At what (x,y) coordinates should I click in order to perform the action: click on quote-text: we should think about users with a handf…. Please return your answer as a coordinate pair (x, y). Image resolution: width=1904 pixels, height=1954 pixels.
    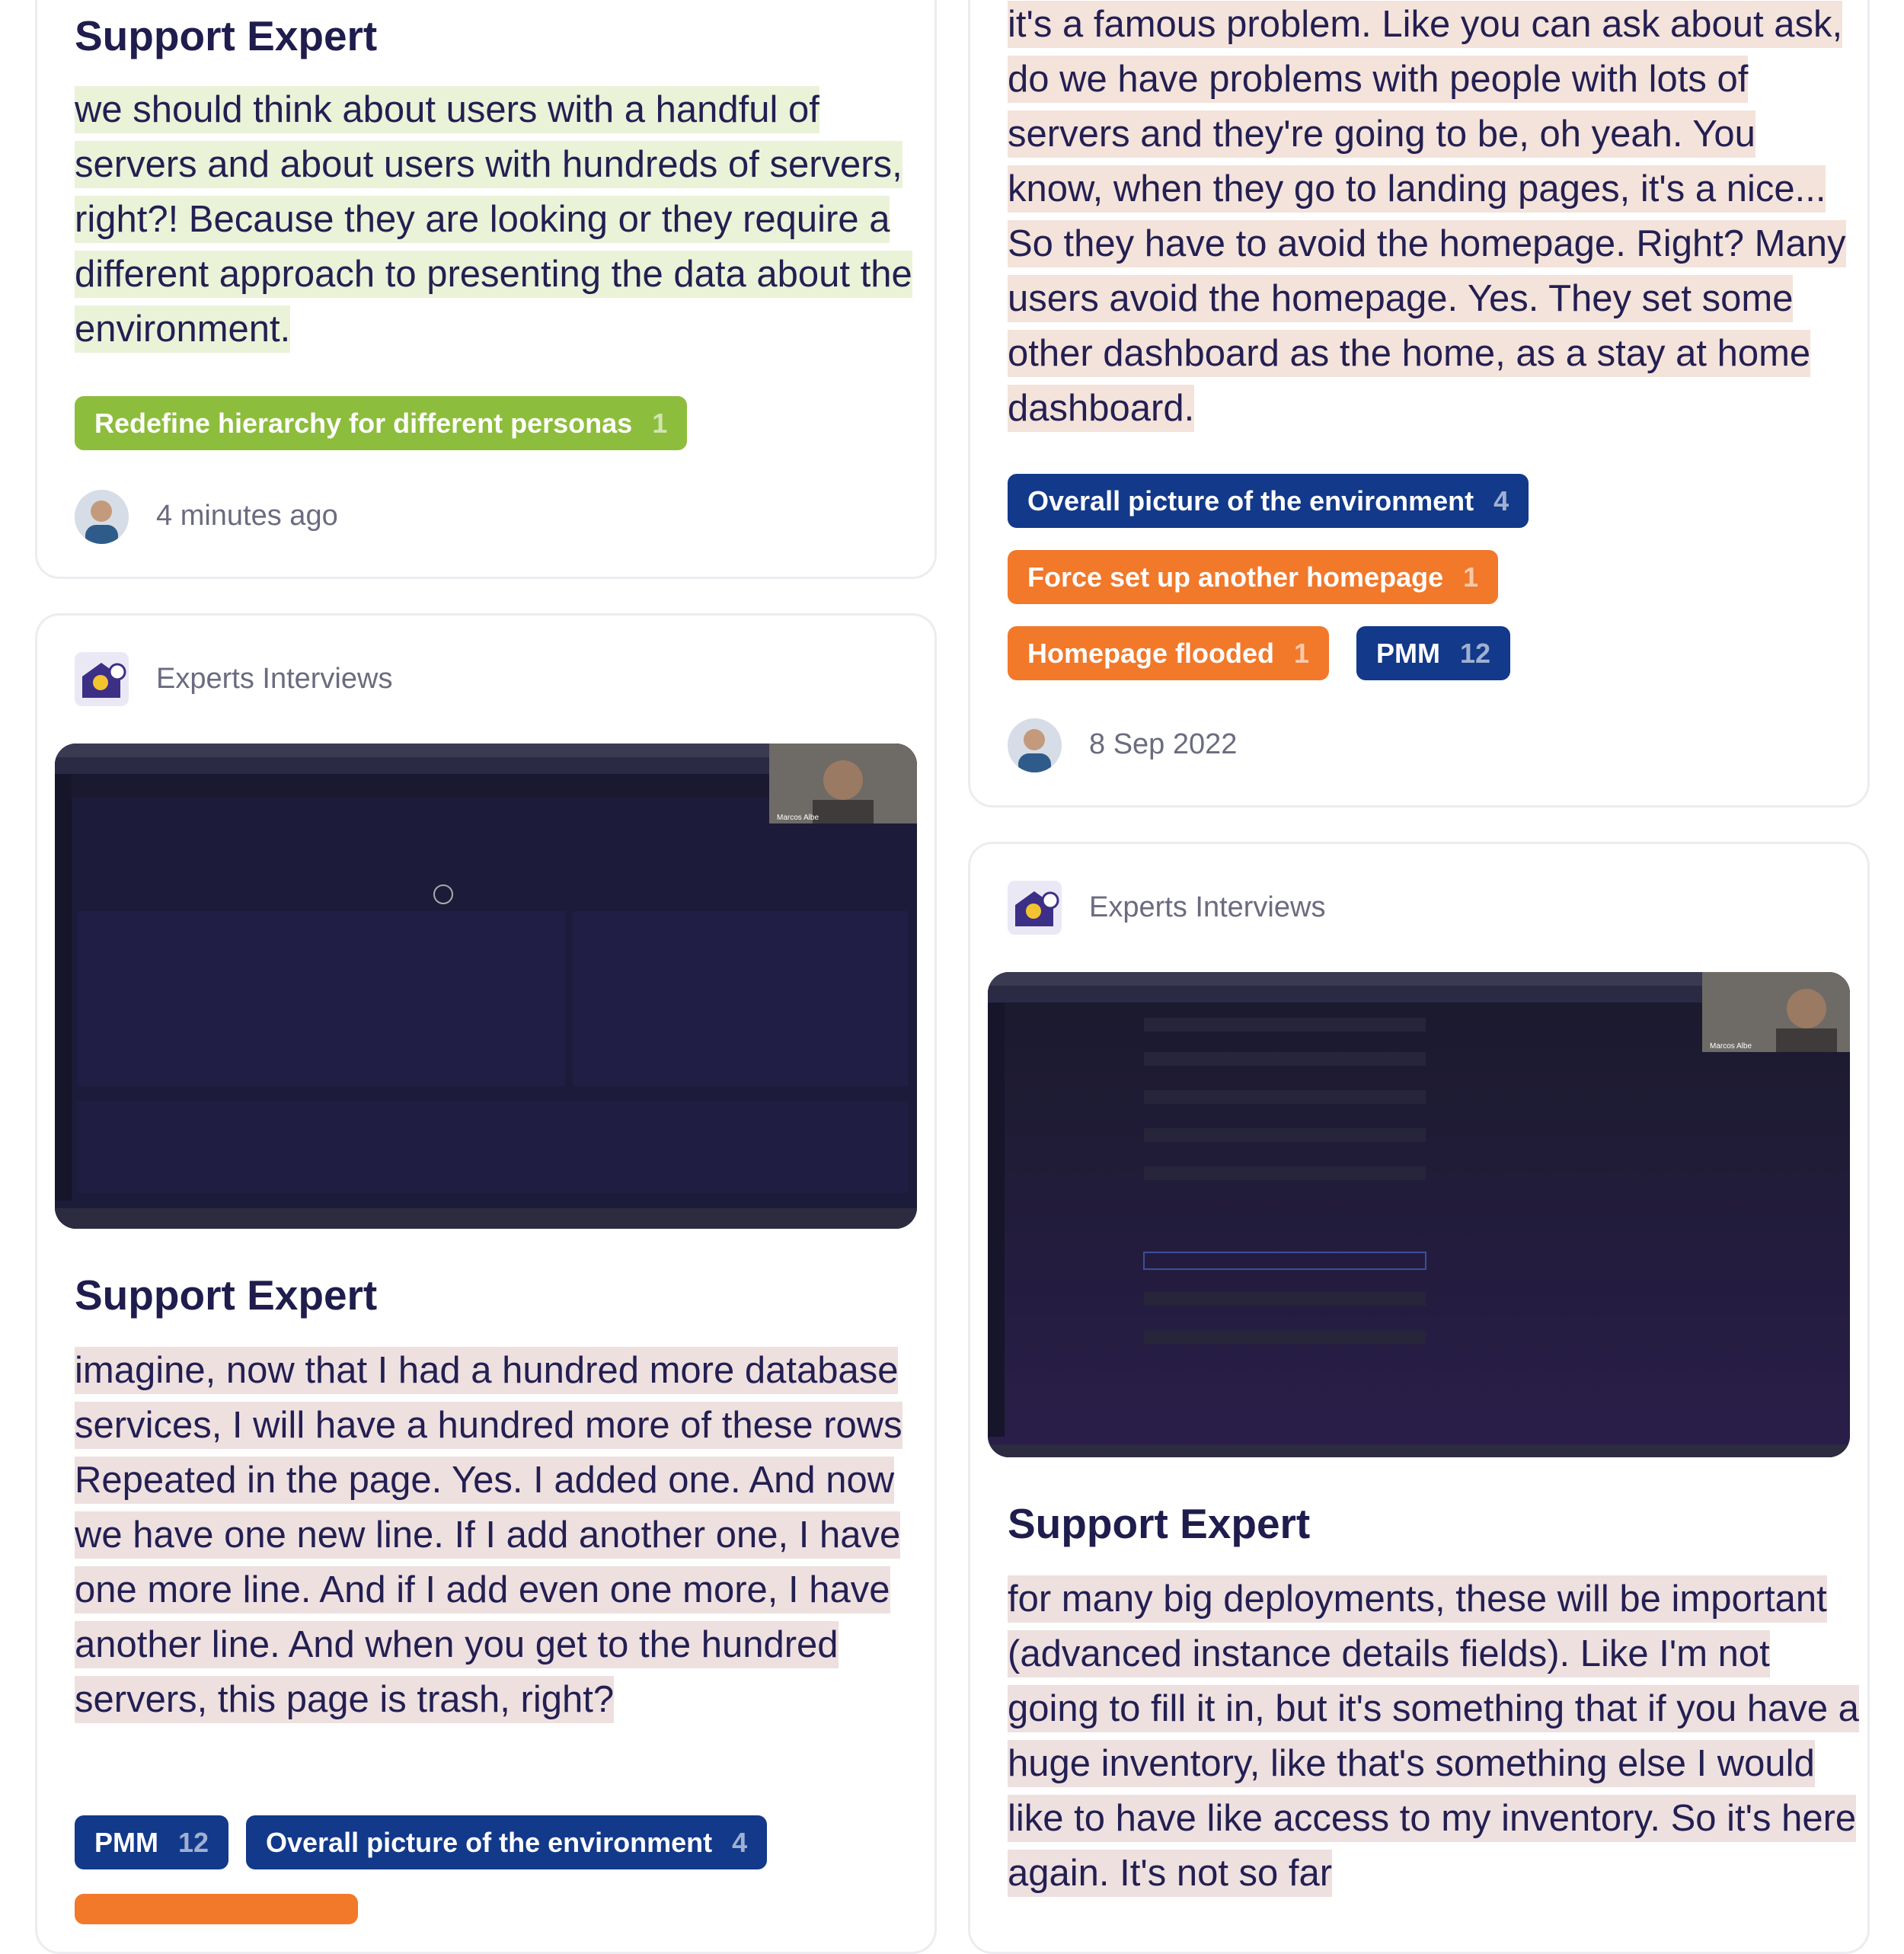
    Looking at the image, I should click on (494, 220).